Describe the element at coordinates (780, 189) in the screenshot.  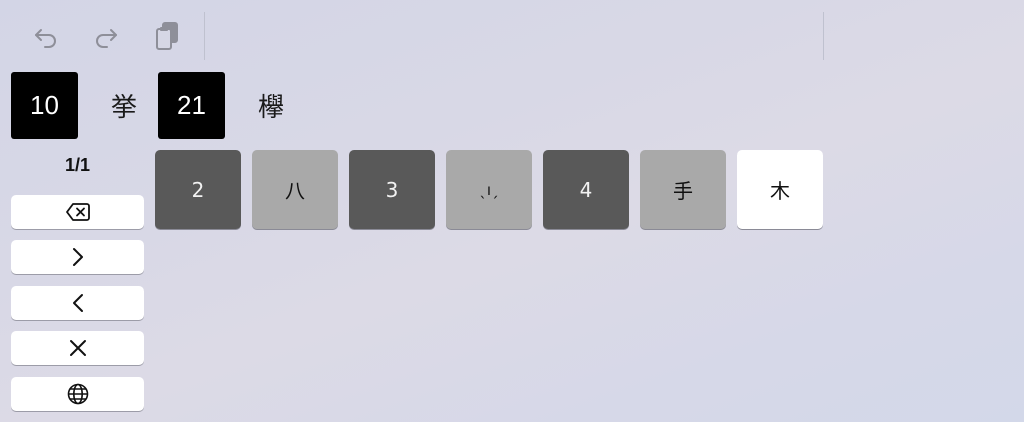
I see `key-radical-ki: 木` at that location.